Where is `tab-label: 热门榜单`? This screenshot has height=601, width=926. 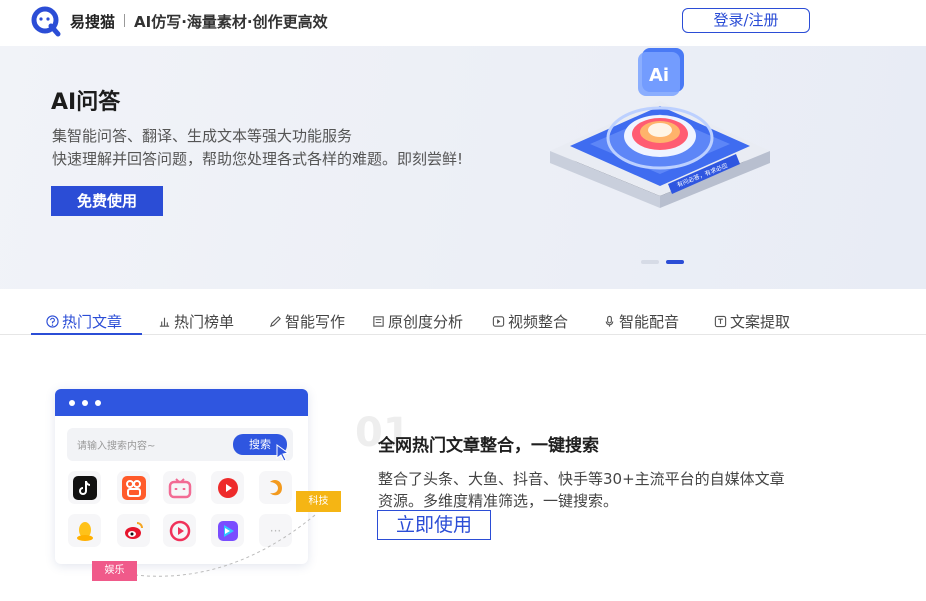
tab-label: 热门榜单 is located at coordinates (204, 321).